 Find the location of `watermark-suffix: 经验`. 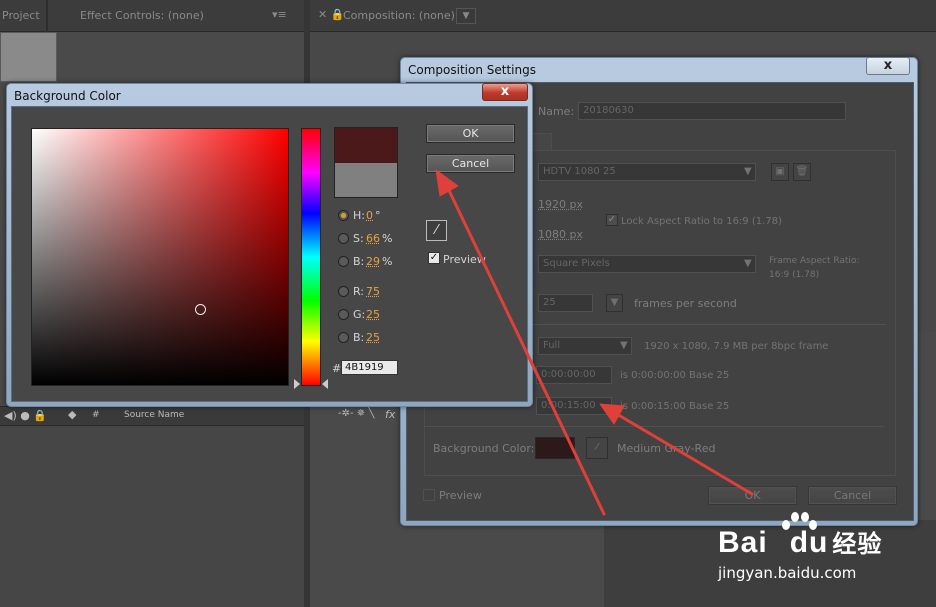

watermark-suffix: 经验 is located at coordinates (857, 544).